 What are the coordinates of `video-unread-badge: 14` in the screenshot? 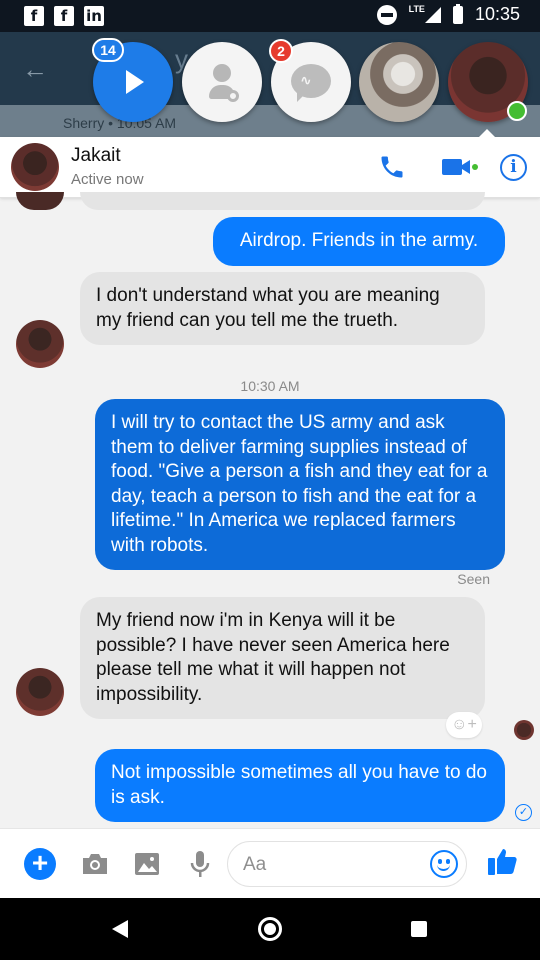 It's located at (108, 50).